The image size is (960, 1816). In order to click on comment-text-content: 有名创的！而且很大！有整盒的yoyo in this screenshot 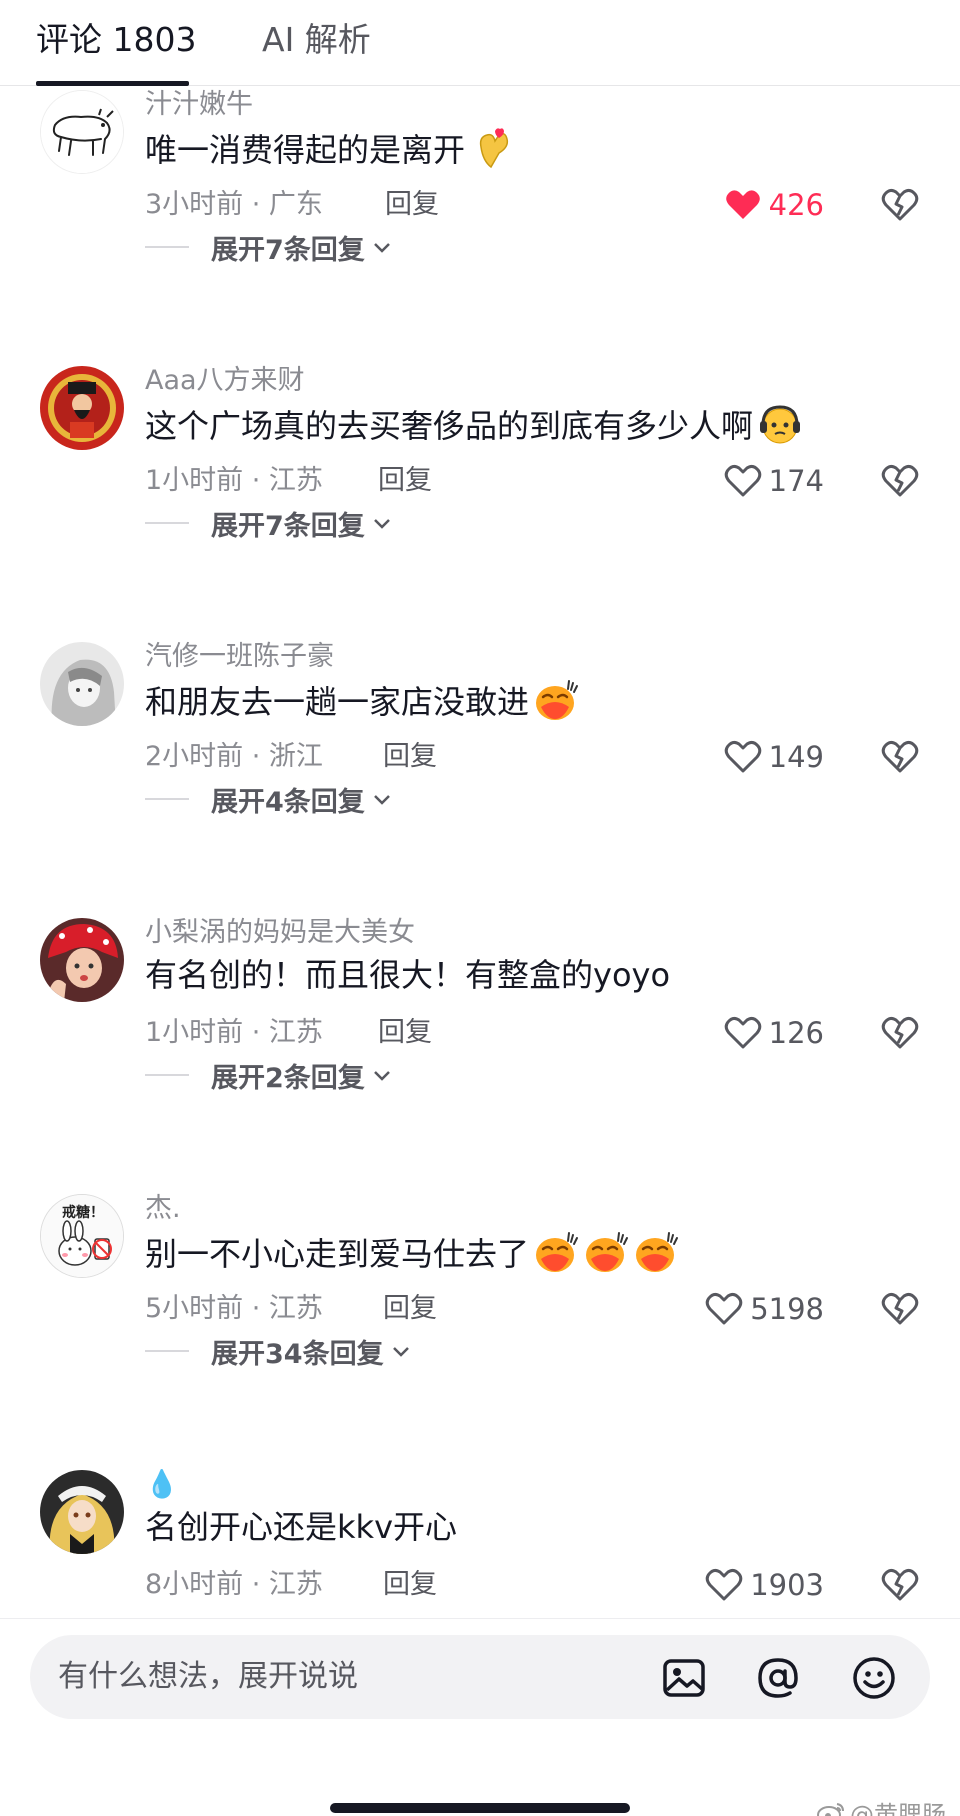, I will do `click(408, 975)`.